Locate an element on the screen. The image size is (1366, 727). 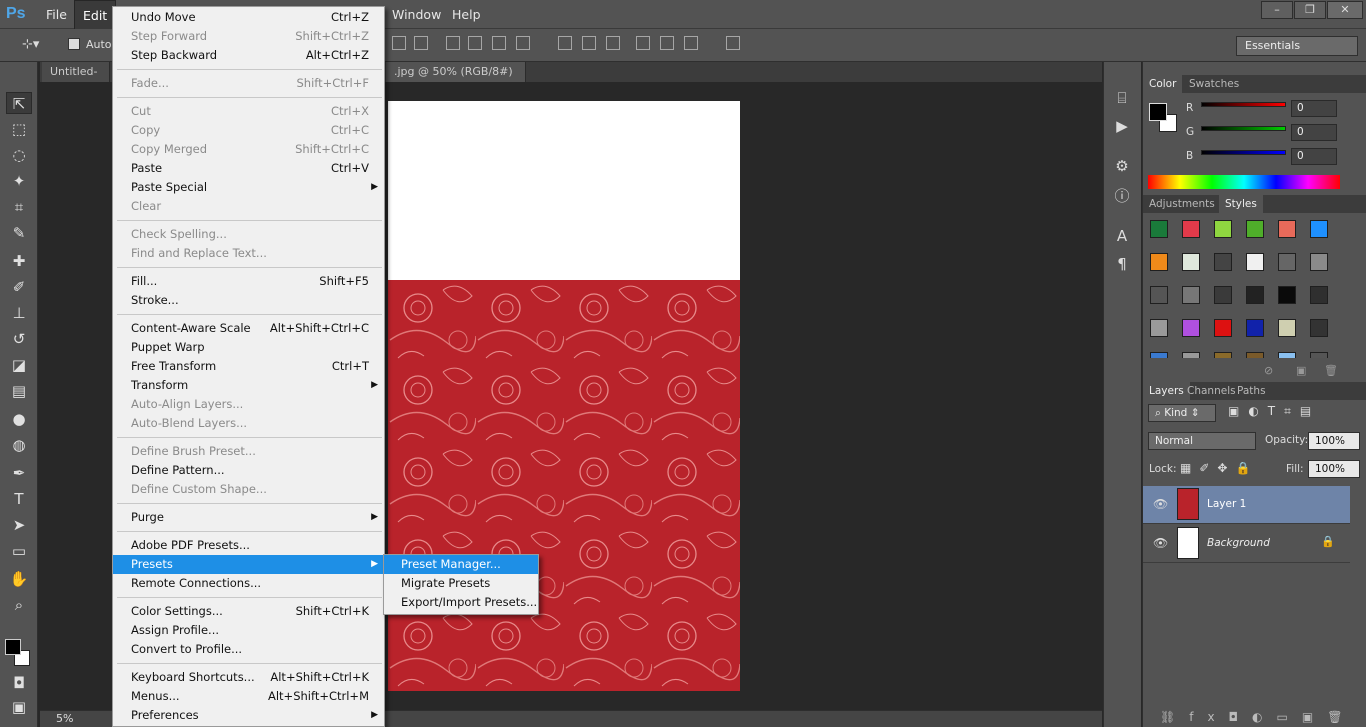
blend-mode-select: Normal is located at coordinates (1202, 441).